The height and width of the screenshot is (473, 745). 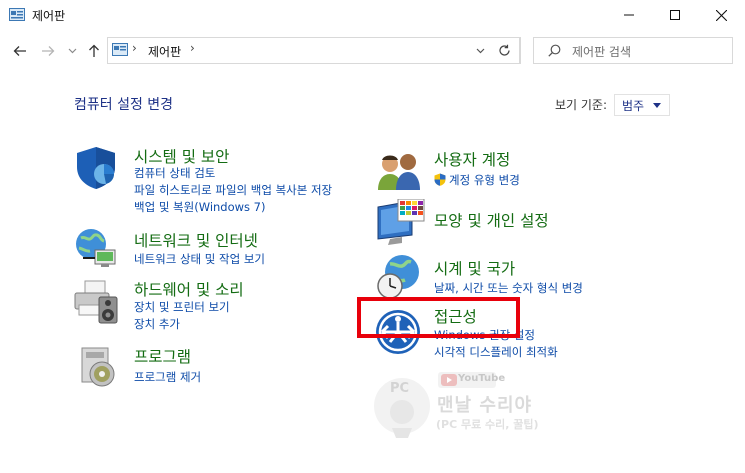 I want to click on arrow-left-icon, so click(x=19, y=51).